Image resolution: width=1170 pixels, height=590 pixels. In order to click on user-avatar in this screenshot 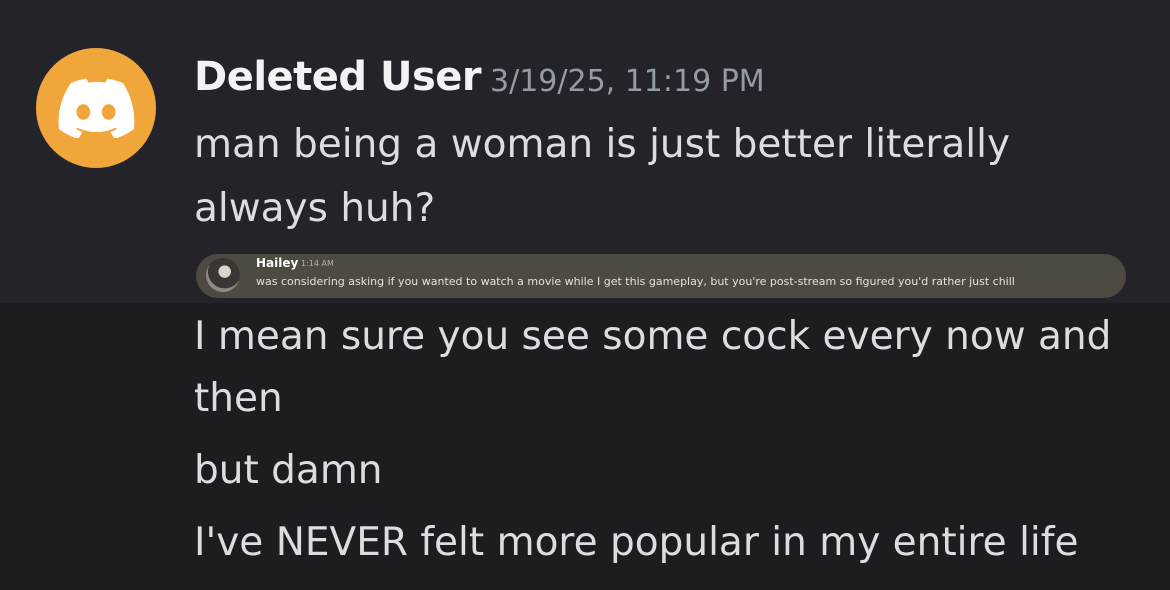, I will do `click(96, 108)`.